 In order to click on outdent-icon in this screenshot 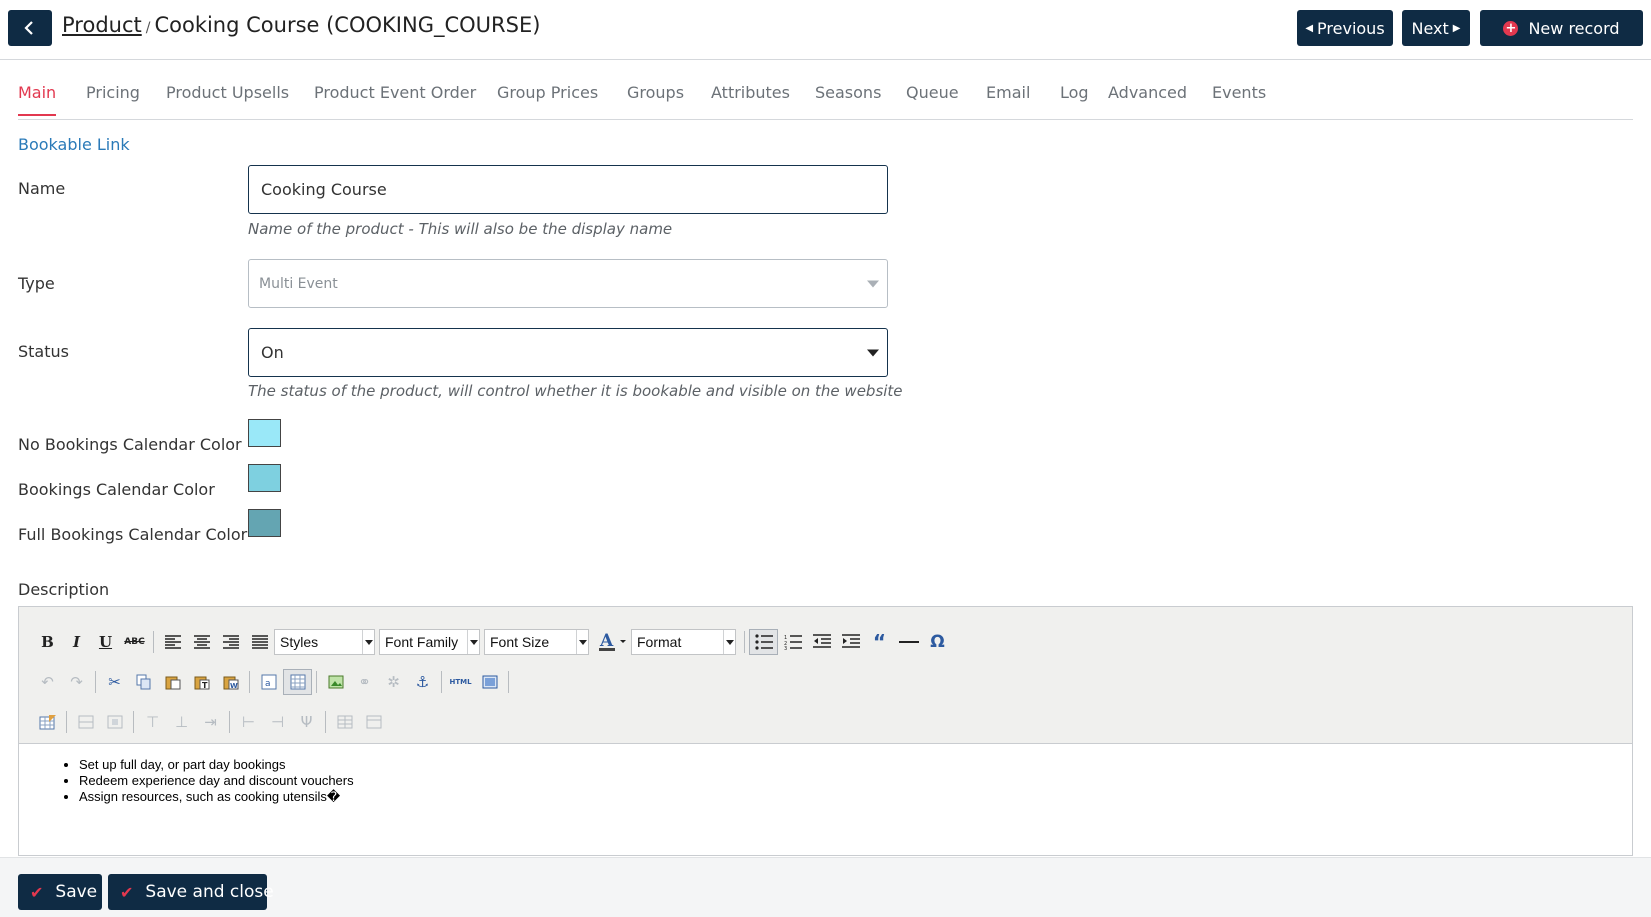, I will do `click(821, 642)`.